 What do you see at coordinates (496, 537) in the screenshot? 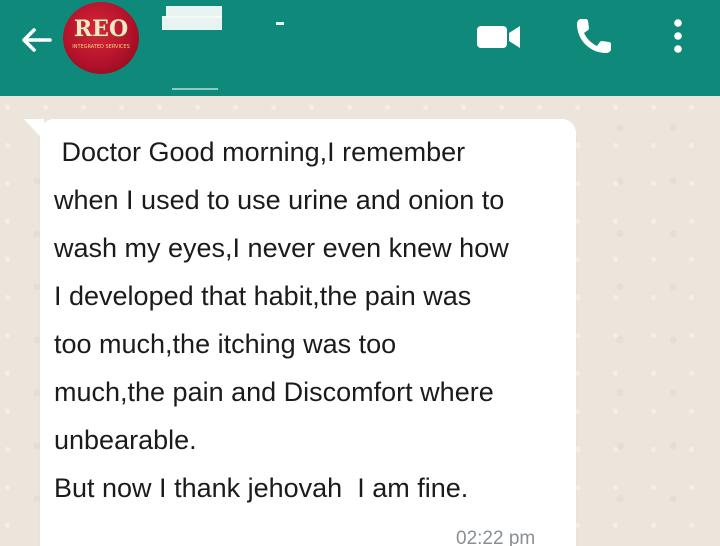
I see `message-timestamp: 02:22 pm` at bounding box center [496, 537].